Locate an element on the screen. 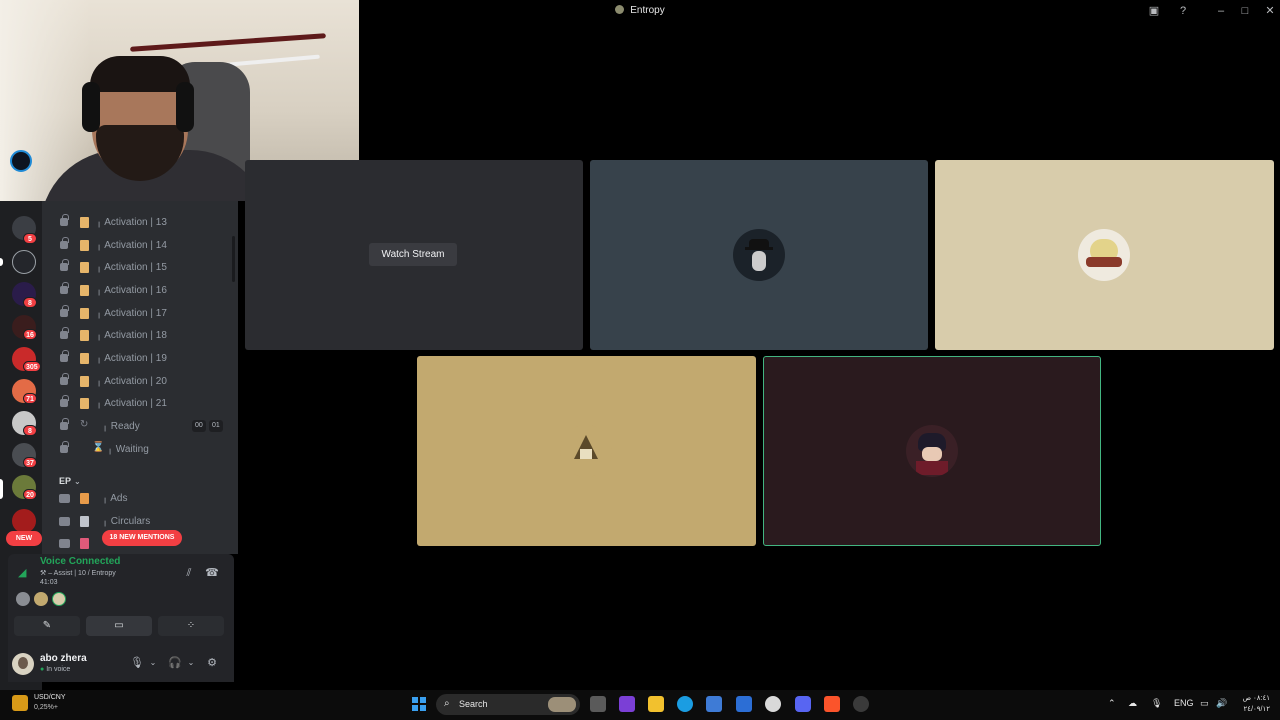 The width and height of the screenshot is (1280, 720). ticker-symbol: USD/CNY is located at coordinates (50, 697).